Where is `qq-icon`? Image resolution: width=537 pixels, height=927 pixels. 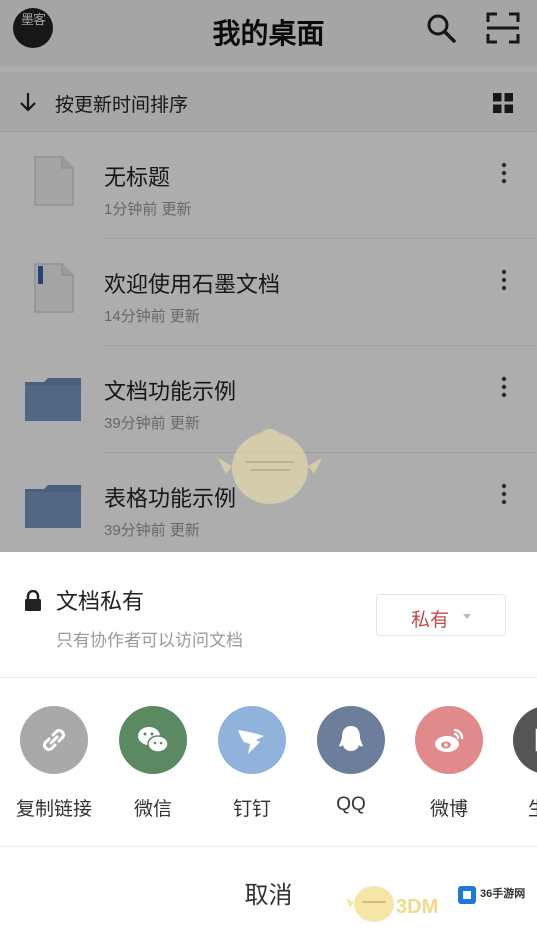
qq-icon is located at coordinates (351, 738).